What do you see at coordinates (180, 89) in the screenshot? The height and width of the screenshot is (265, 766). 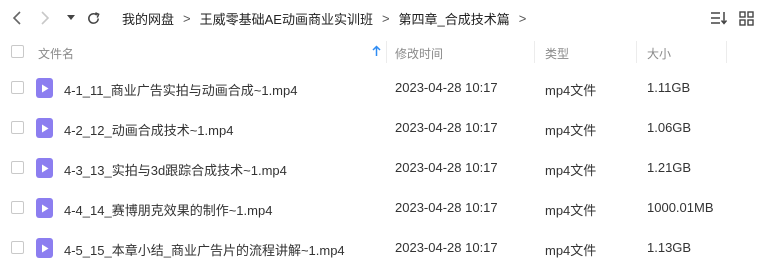 I see `file-name: 4-1_11_商业广告实拍与动画合成~1.mp4` at bounding box center [180, 89].